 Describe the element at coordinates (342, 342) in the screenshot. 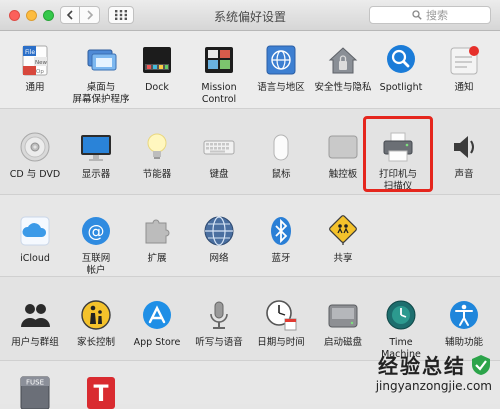

I see `pref-label: 启动磁盘` at that location.